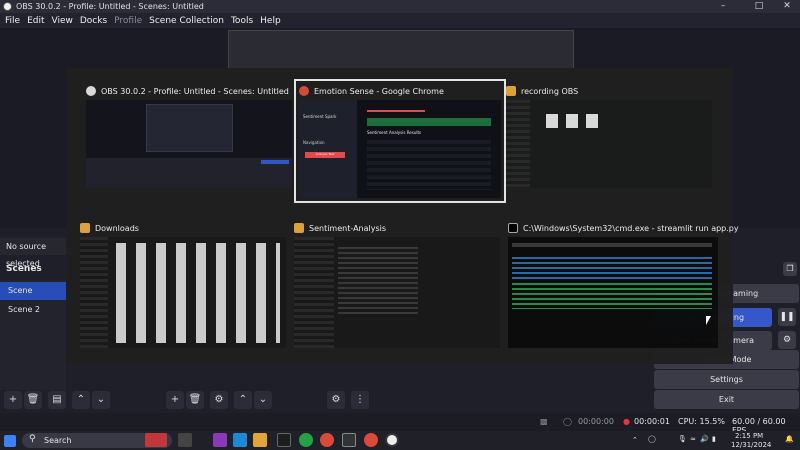 This screenshot has width=800, height=450. Describe the element at coordinates (759, 6) in the screenshot. I see `maximize-icon: □` at that location.